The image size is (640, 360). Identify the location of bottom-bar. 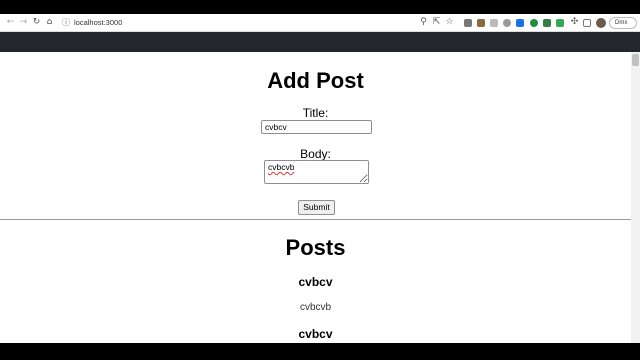
(320, 351).